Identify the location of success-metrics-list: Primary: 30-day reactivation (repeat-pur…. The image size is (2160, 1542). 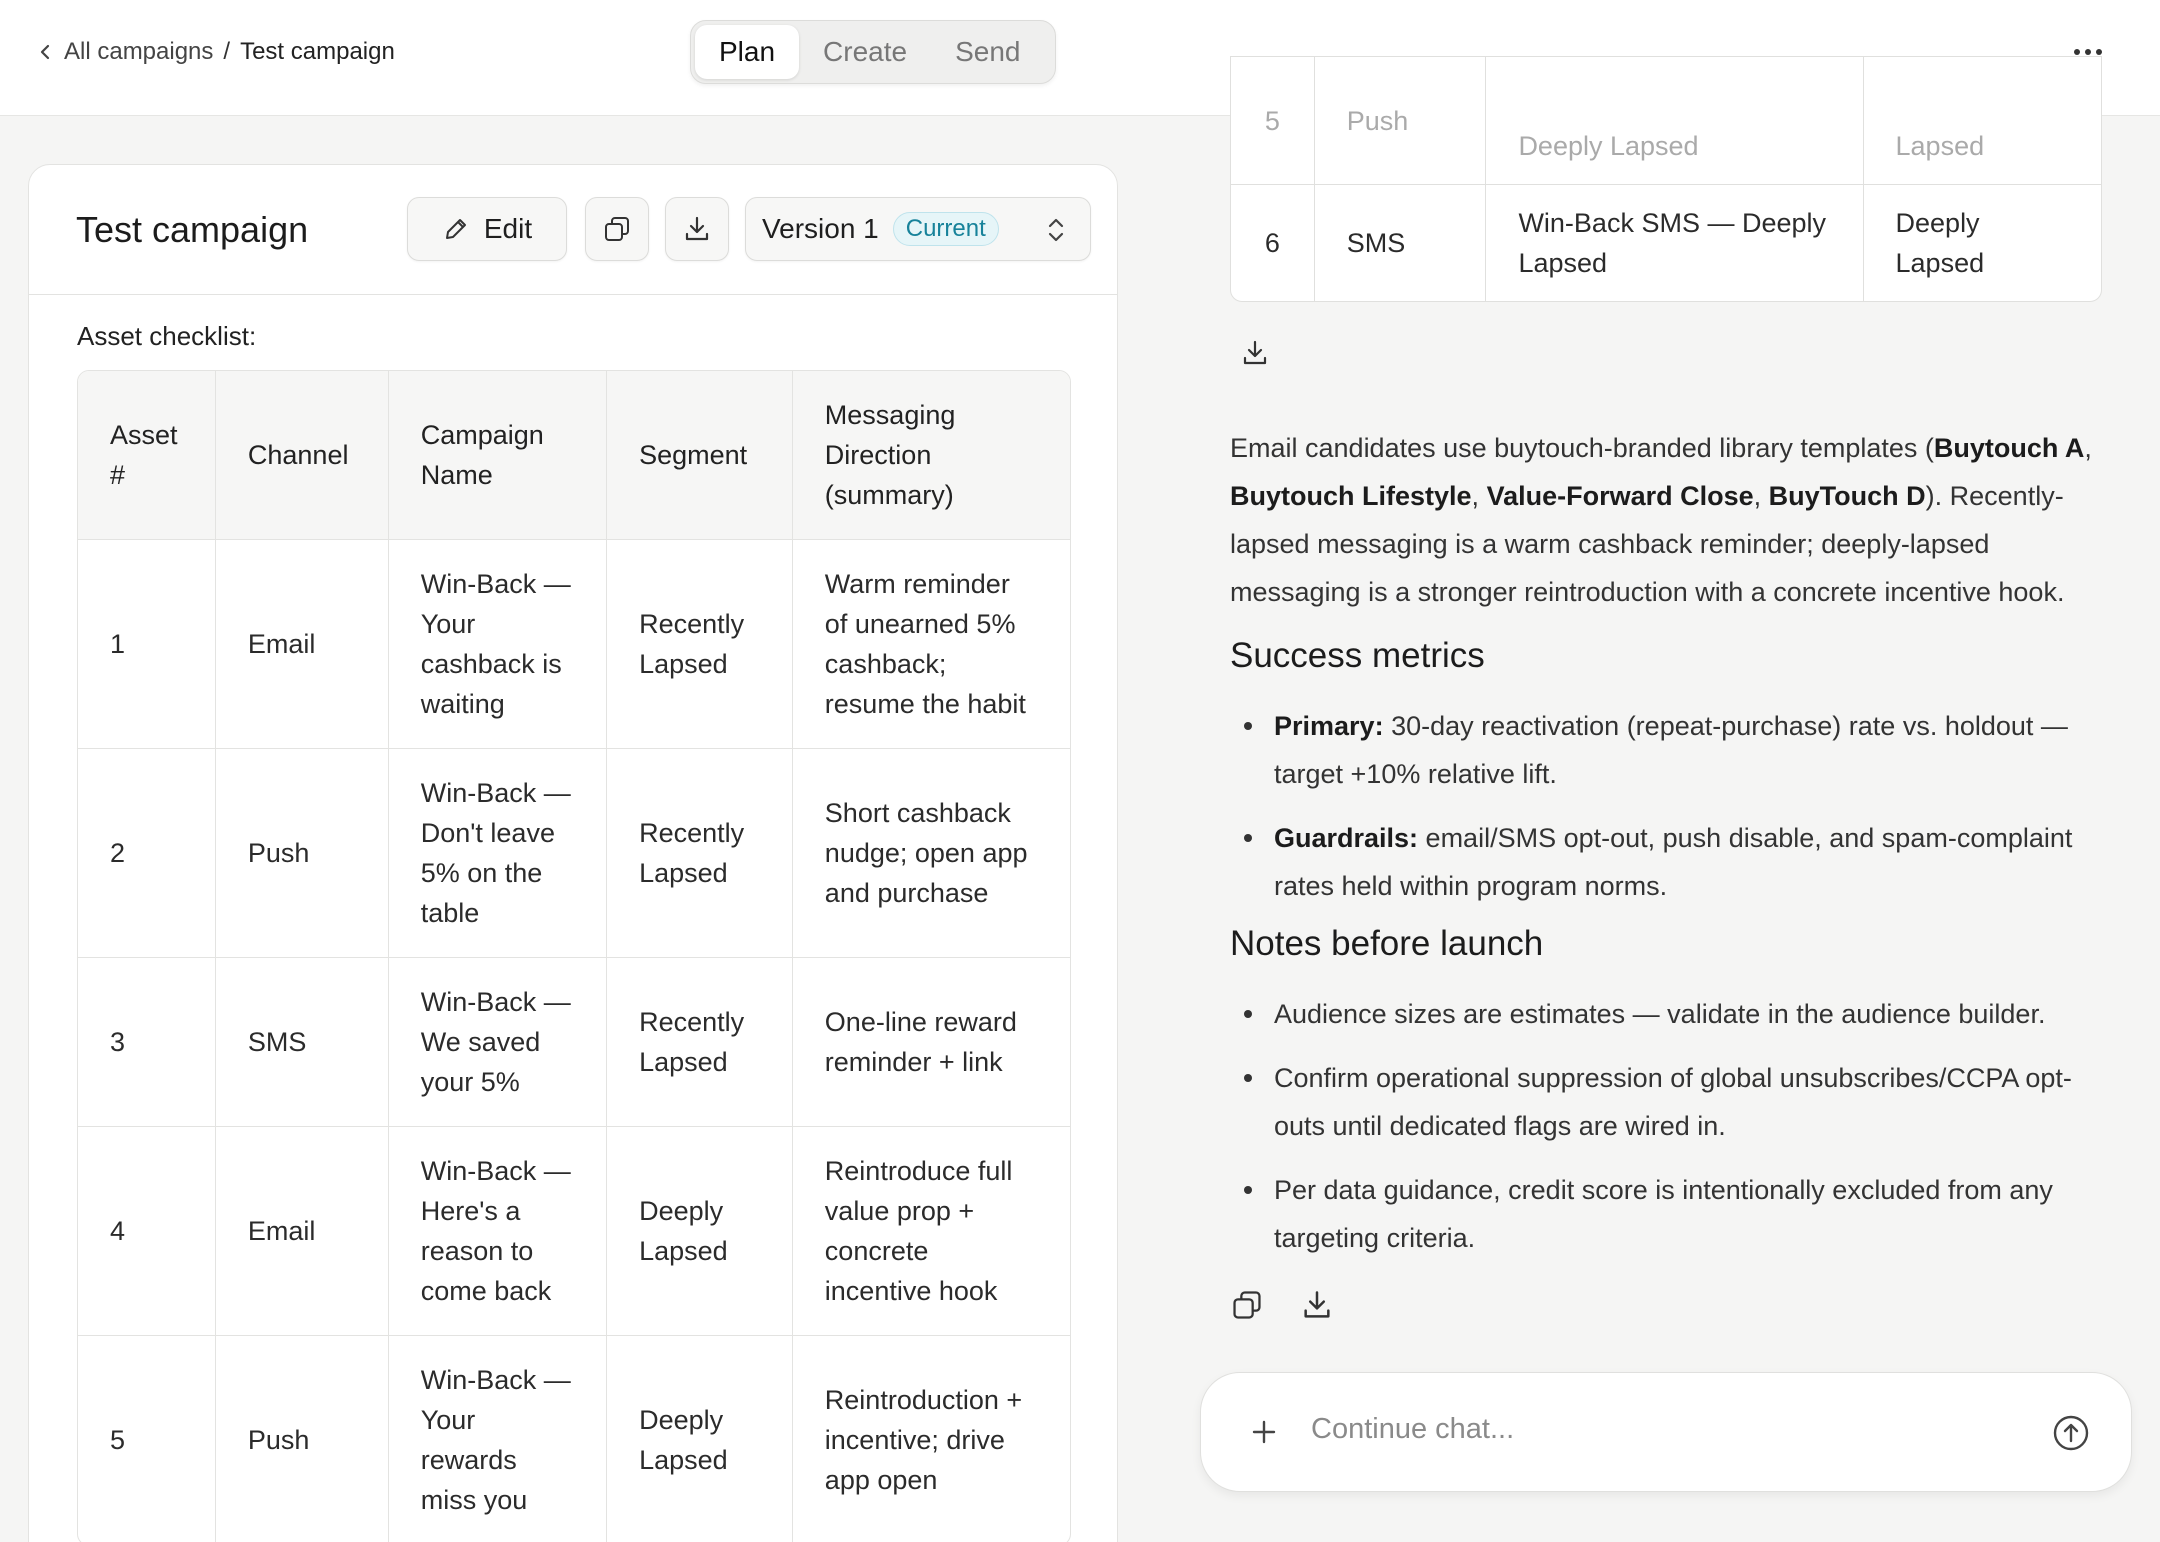
(1668, 814).